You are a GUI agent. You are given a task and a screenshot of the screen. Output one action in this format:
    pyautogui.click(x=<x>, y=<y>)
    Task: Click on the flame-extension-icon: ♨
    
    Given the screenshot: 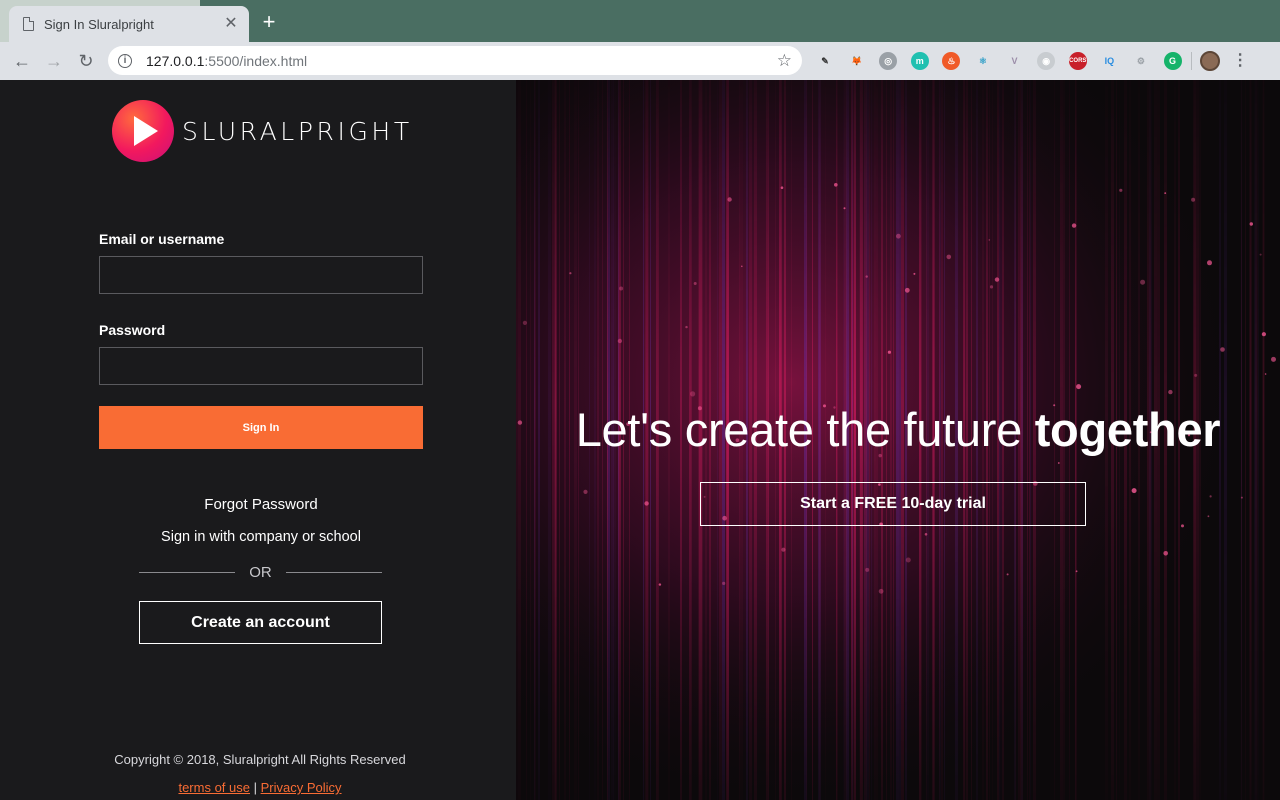 What is the action you would take?
    pyautogui.click(x=951, y=61)
    